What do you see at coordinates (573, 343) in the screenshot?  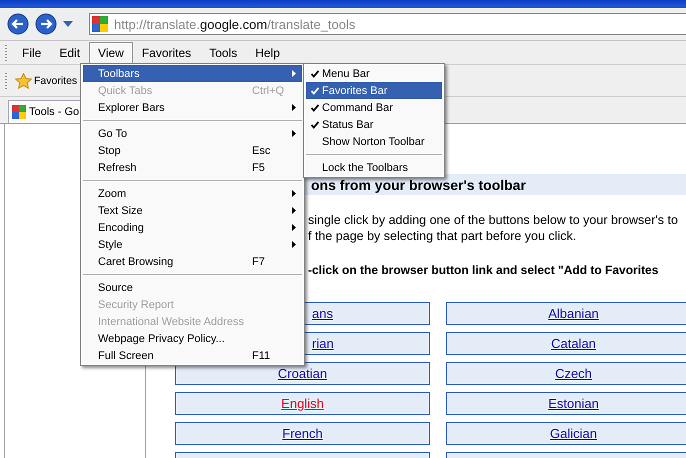 I see `language-link: Catalan` at bounding box center [573, 343].